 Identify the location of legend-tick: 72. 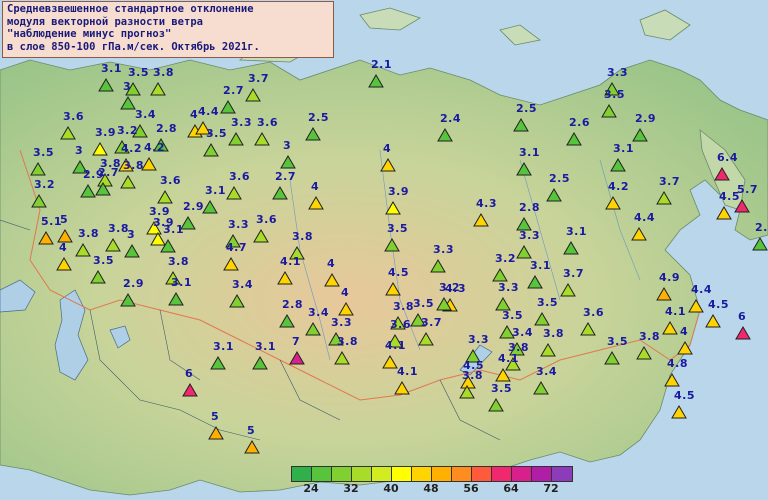
(551, 488).